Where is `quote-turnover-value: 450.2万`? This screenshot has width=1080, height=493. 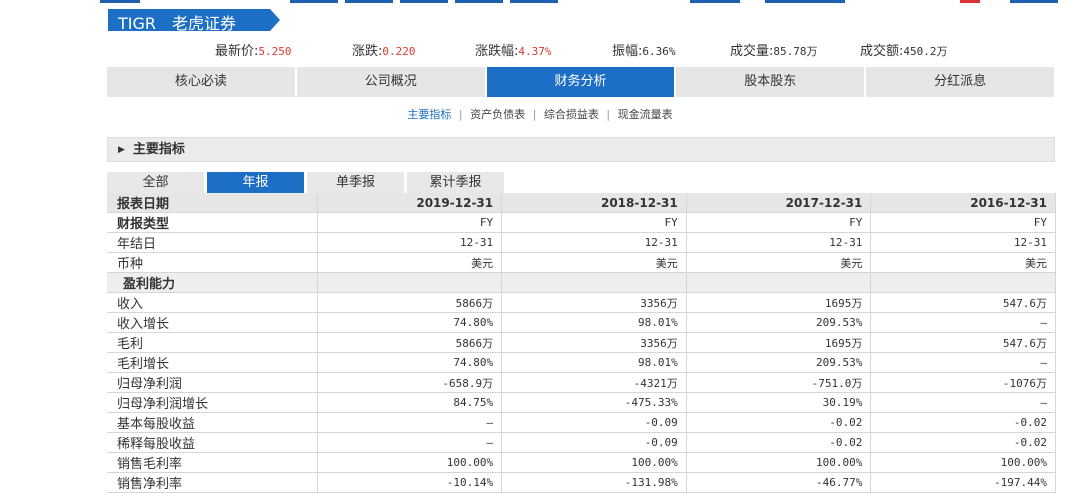 quote-turnover-value: 450.2万 is located at coordinates (925, 51).